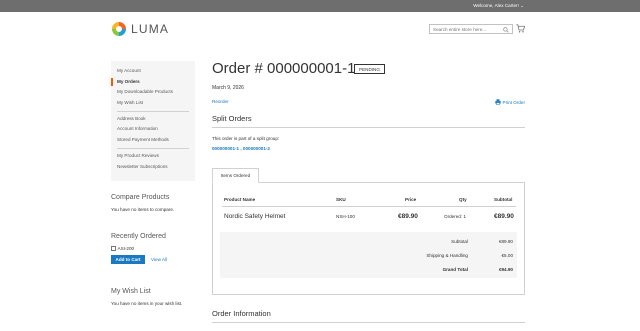  Describe the element at coordinates (159, 259) in the screenshot. I see `view-all-link: View All` at that location.